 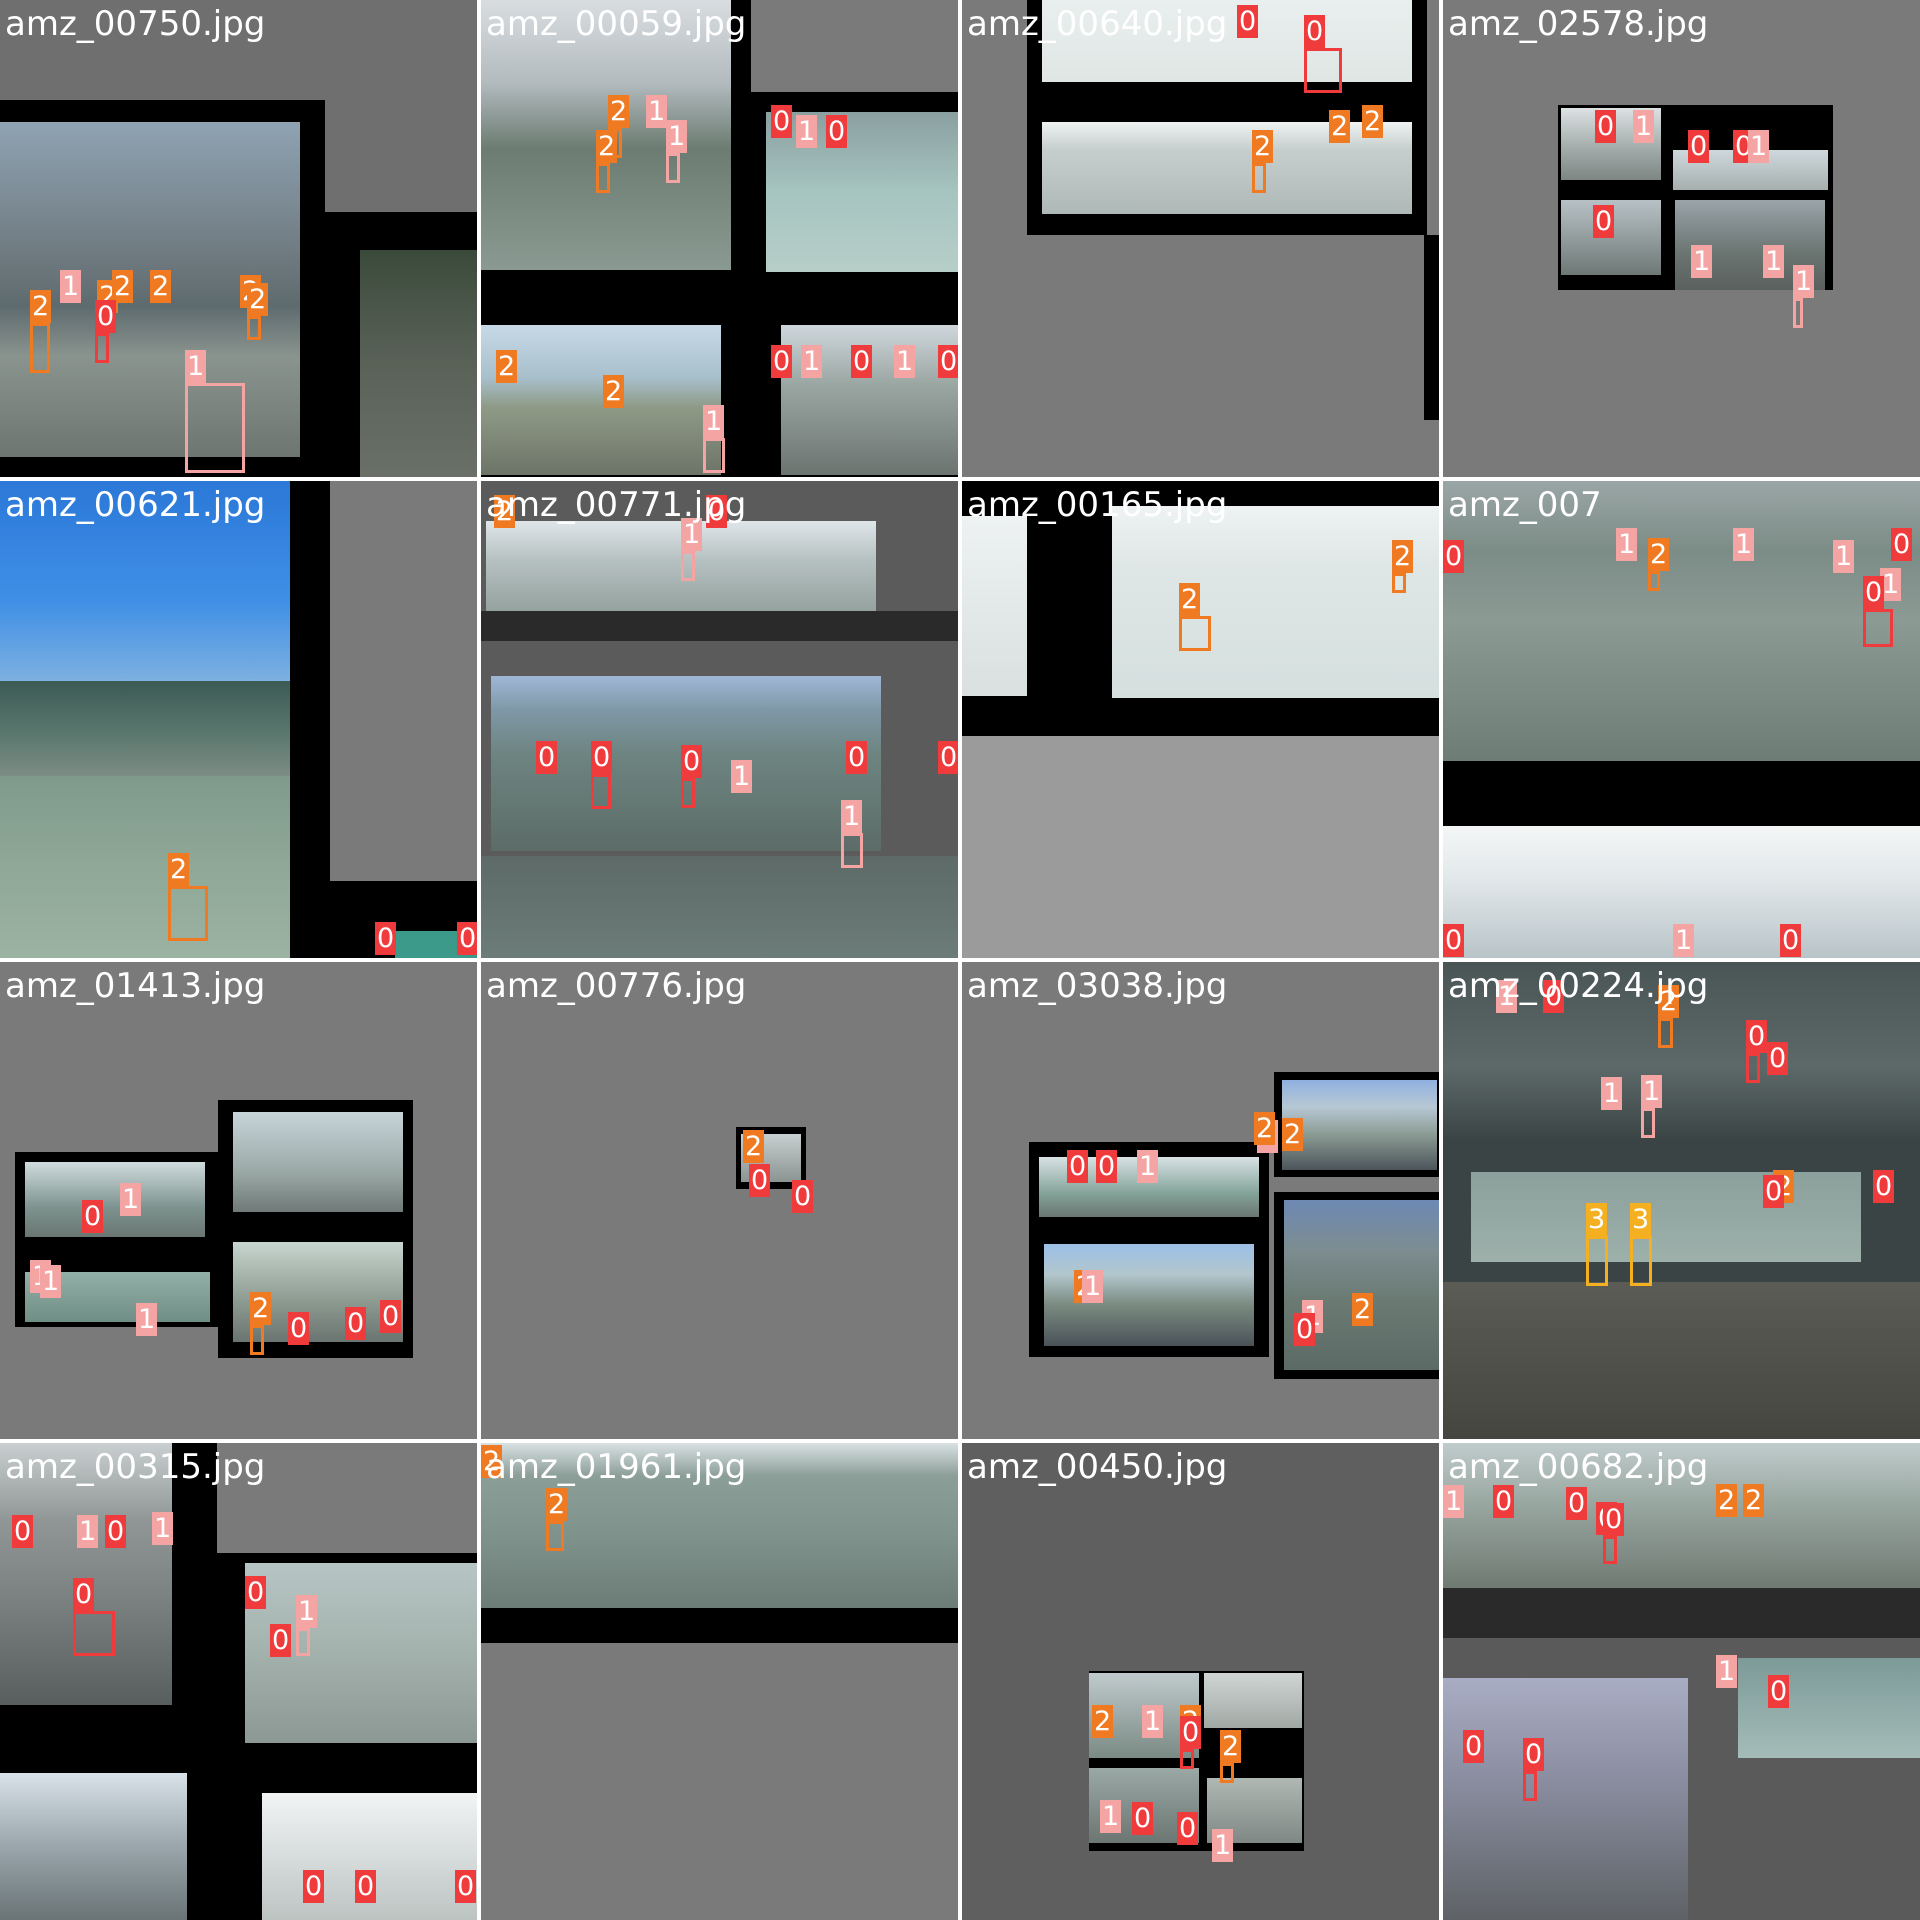 I want to click on tile-filename: amz_00682.jpg, so click(x=1578, y=1467).